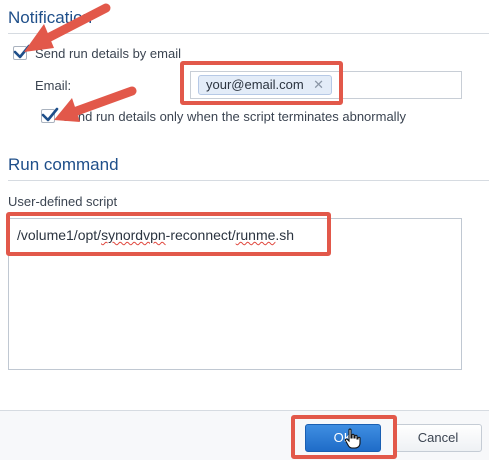 This screenshot has width=489, height=460. I want to click on script-highlight-box, so click(168, 234).